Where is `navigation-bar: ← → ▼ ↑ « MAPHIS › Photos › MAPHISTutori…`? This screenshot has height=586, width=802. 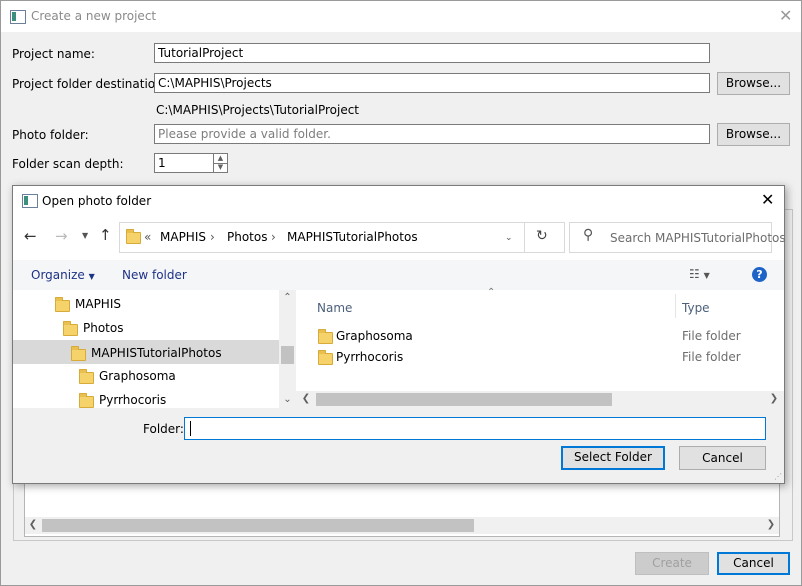 navigation-bar: ← → ▼ ↑ « MAPHIS › Photos › MAPHISTutori… is located at coordinates (399, 238).